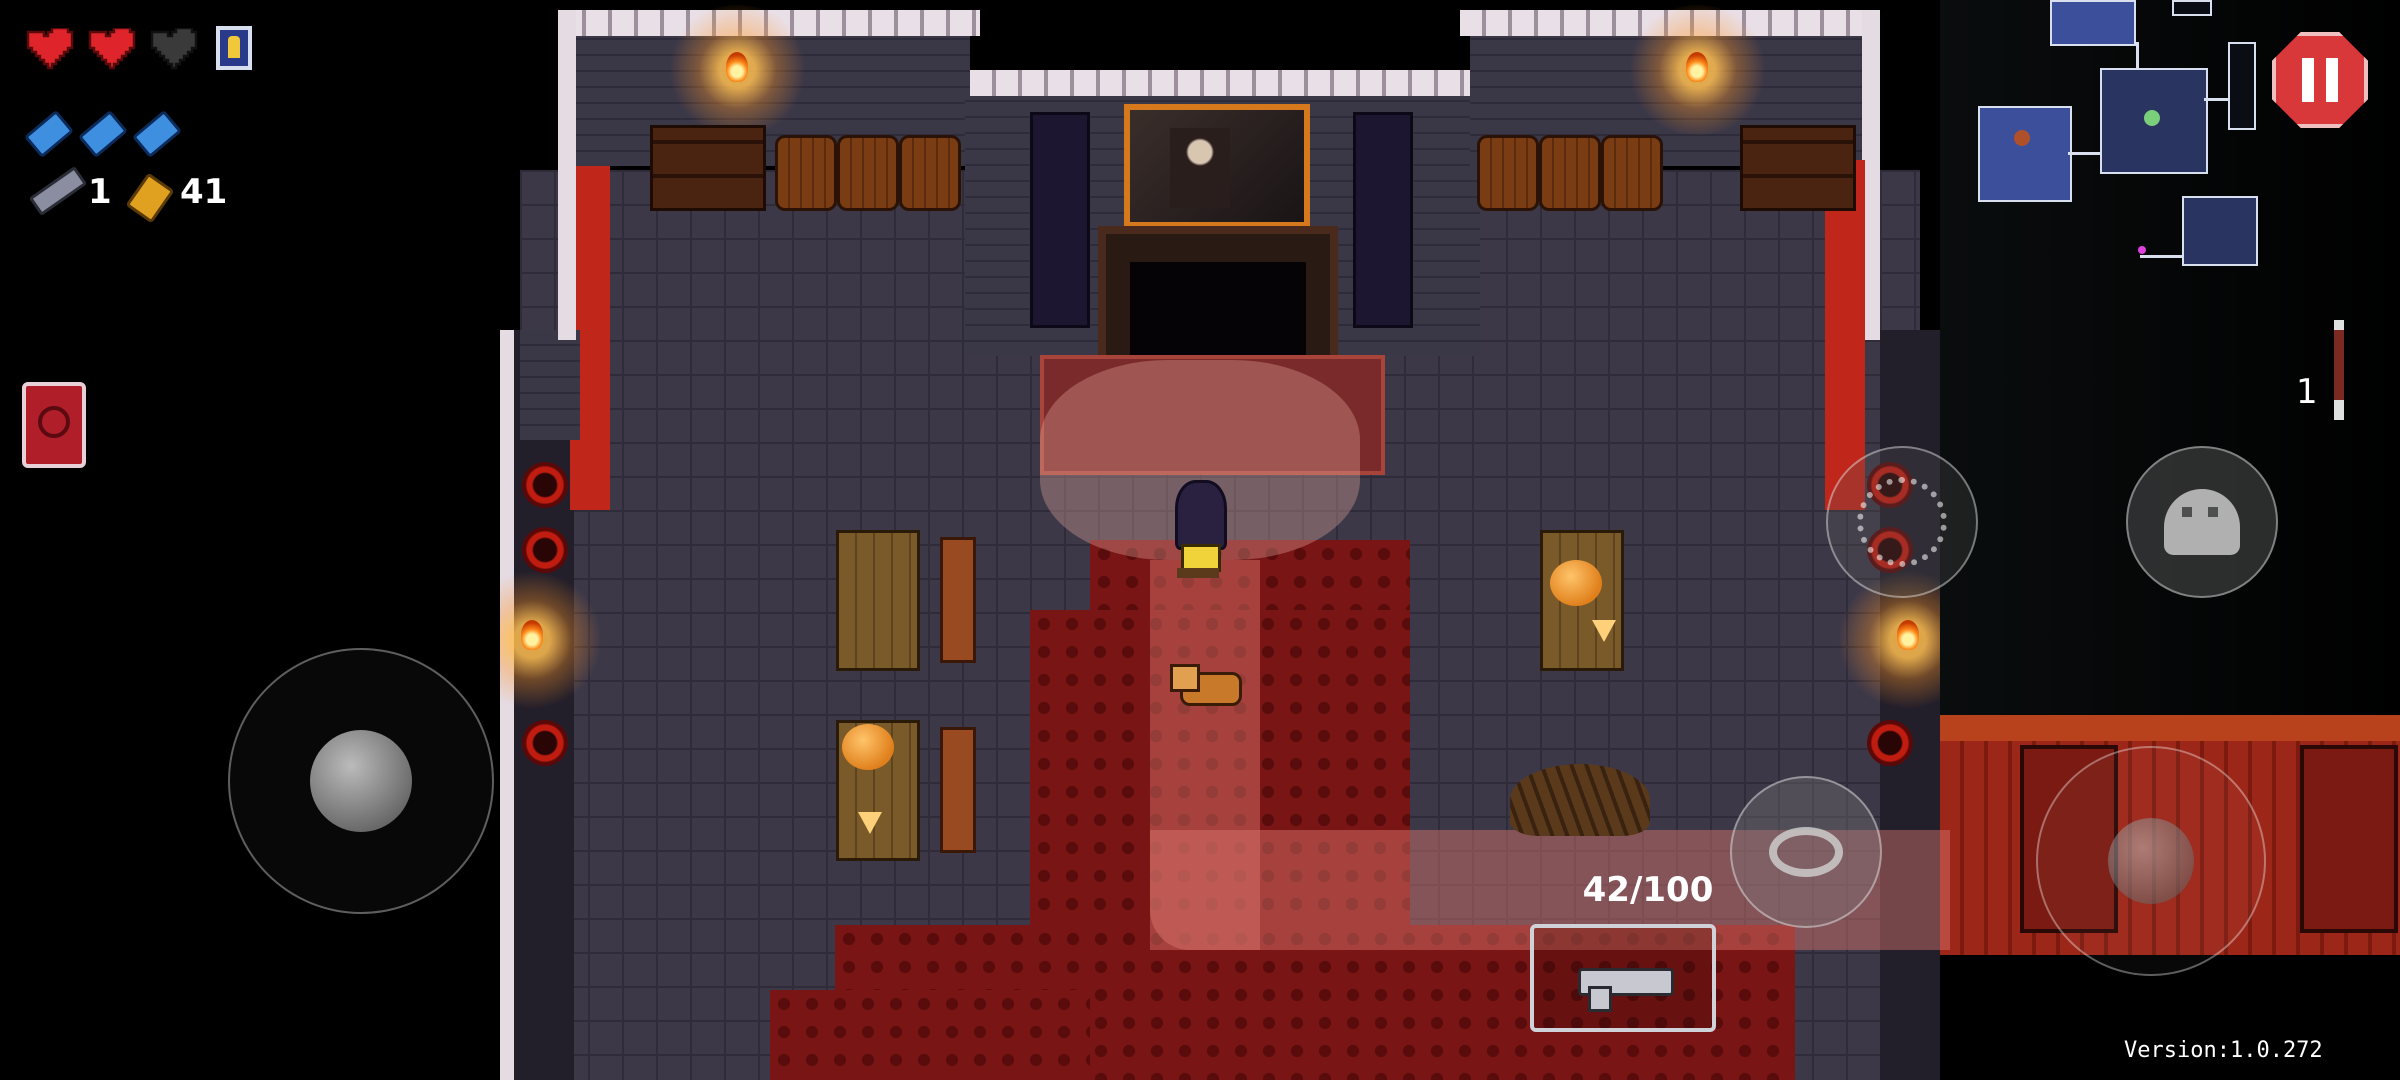 The width and height of the screenshot is (2400, 1080). I want to click on banner-right, so click(1383, 220).